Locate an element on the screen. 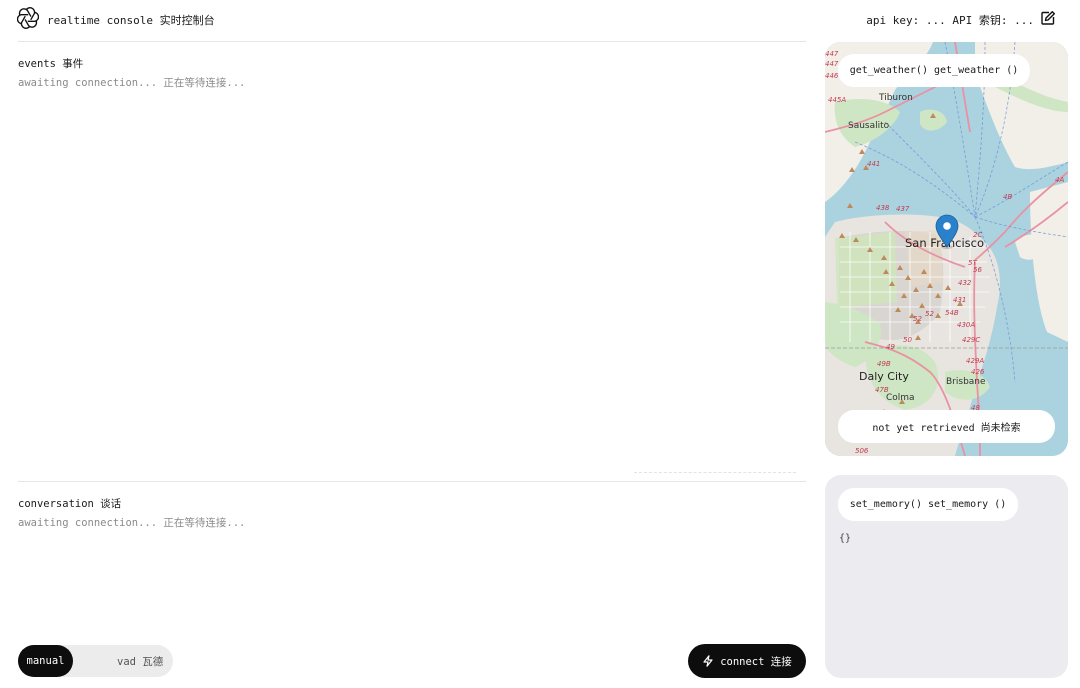 This screenshot has width=1080, height=688. route-label: 430A is located at coordinates (966, 325).